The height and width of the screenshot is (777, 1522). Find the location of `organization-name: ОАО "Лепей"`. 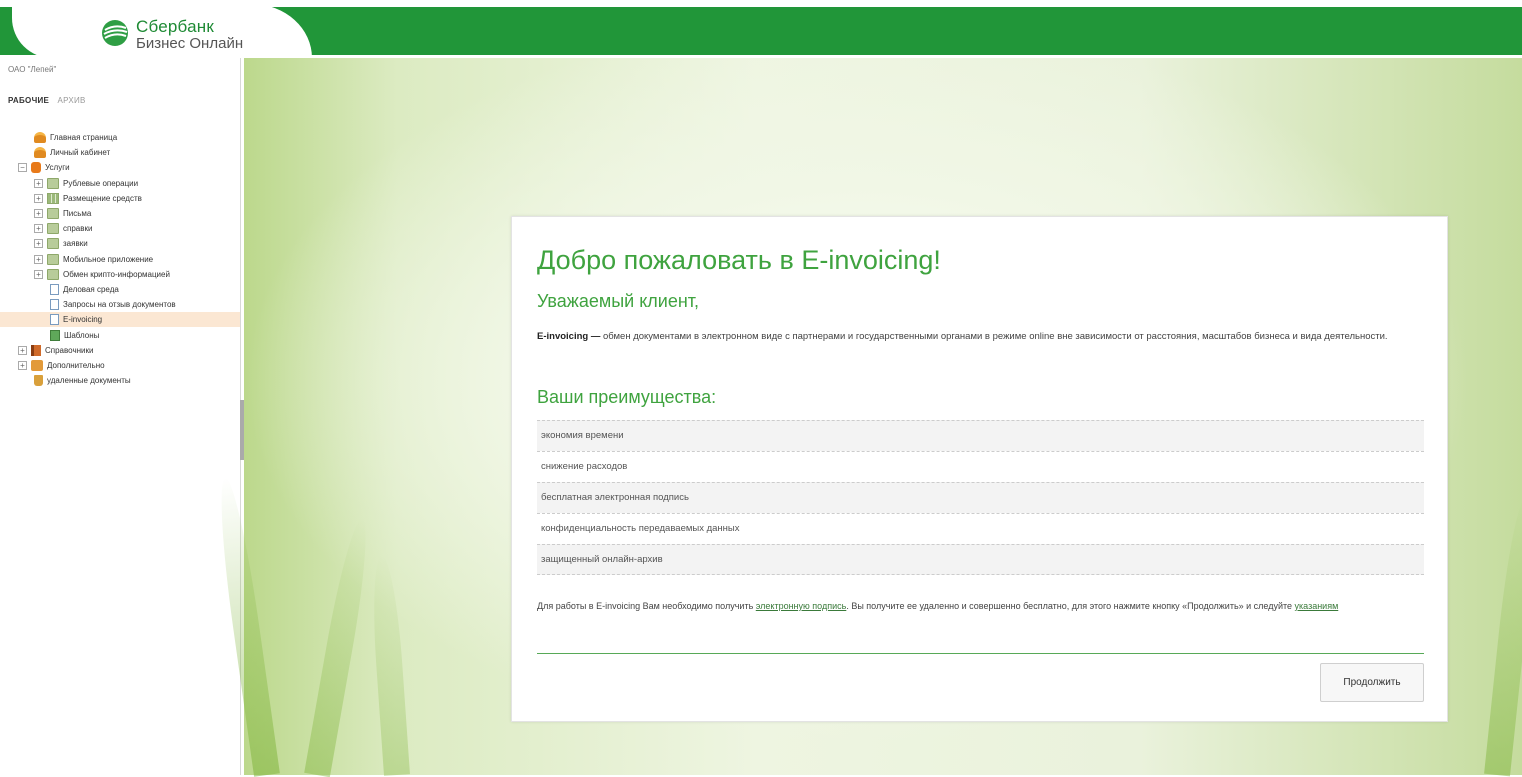

organization-name: ОАО "Лепей" is located at coordinates (32, 69).